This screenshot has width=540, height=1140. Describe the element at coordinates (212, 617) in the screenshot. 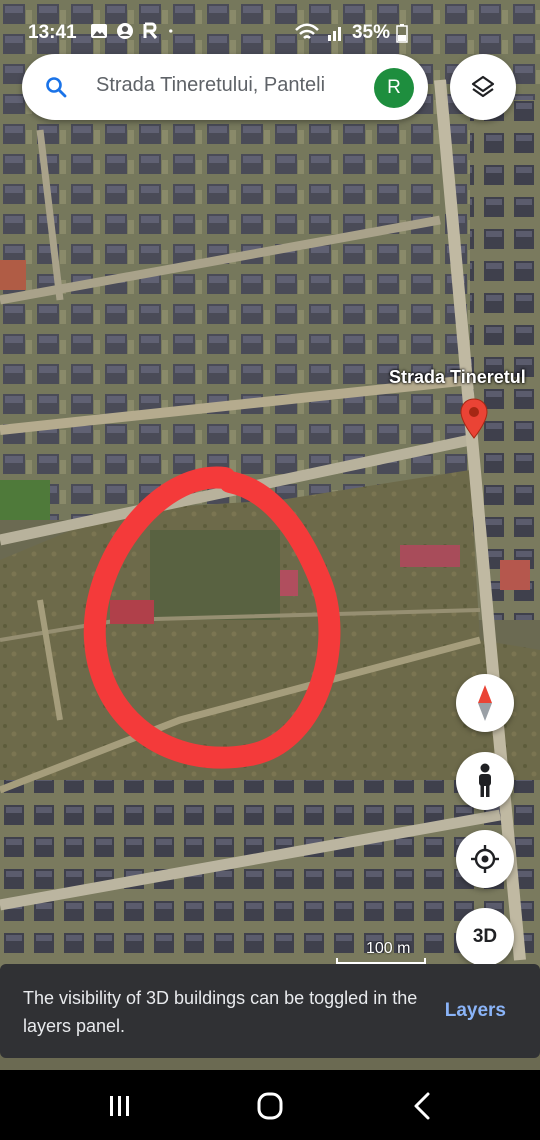

I see `red-circle-annotation` at that location.